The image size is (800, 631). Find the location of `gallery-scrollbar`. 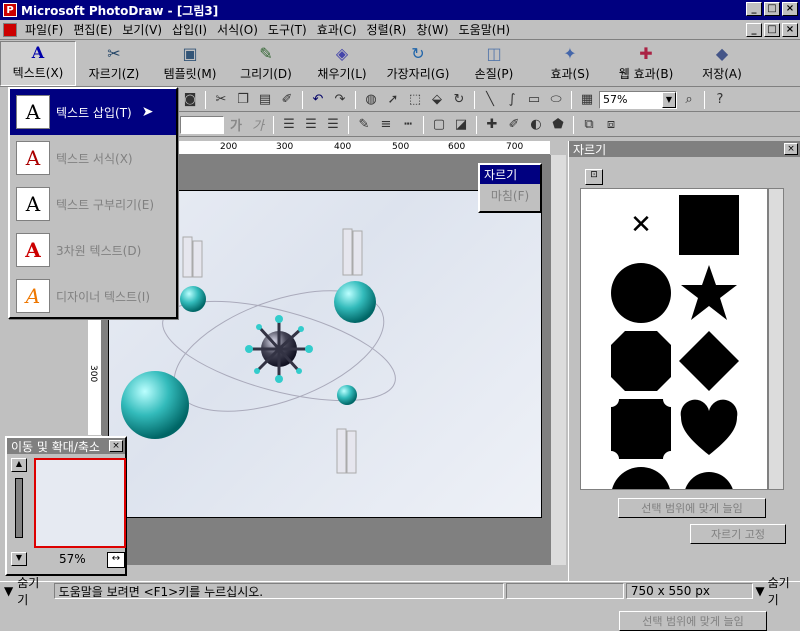

gallery-scrollbar is located at coordinates (776, 339).